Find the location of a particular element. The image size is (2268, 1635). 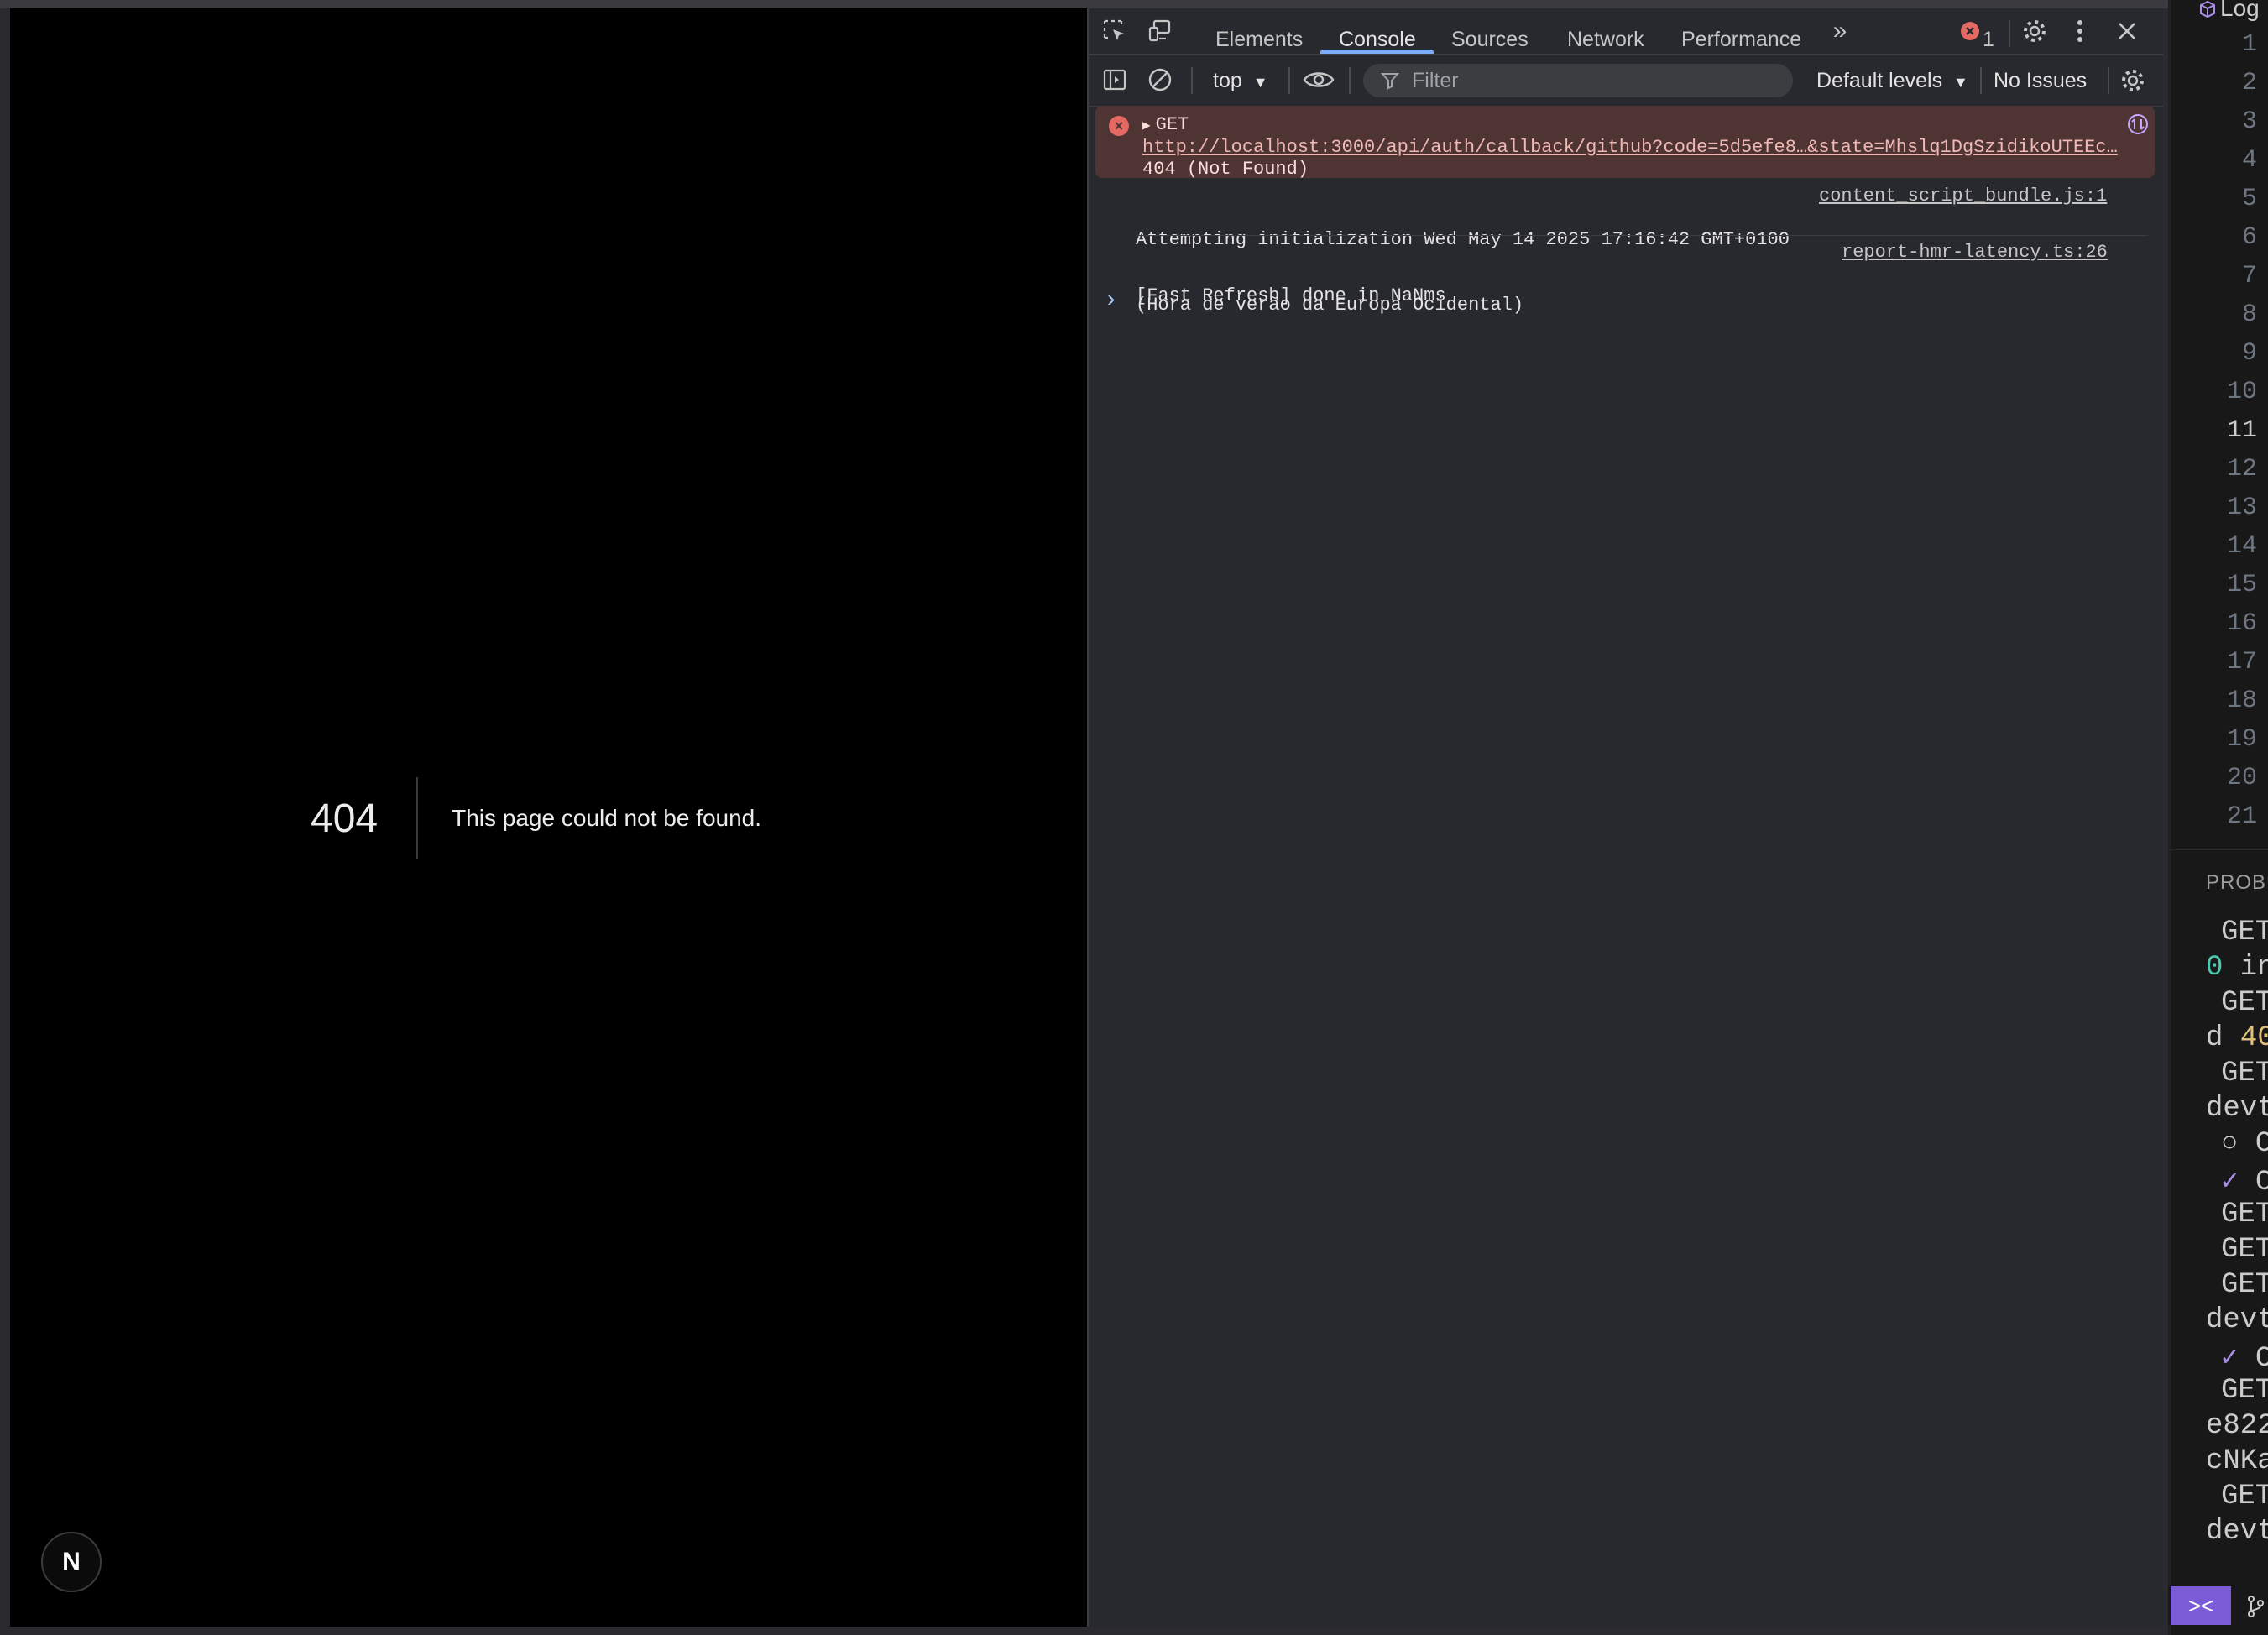

console-toolbar: top ▼ Filter Default levels ▼ No Issues is located at coordinates (1626, 81).